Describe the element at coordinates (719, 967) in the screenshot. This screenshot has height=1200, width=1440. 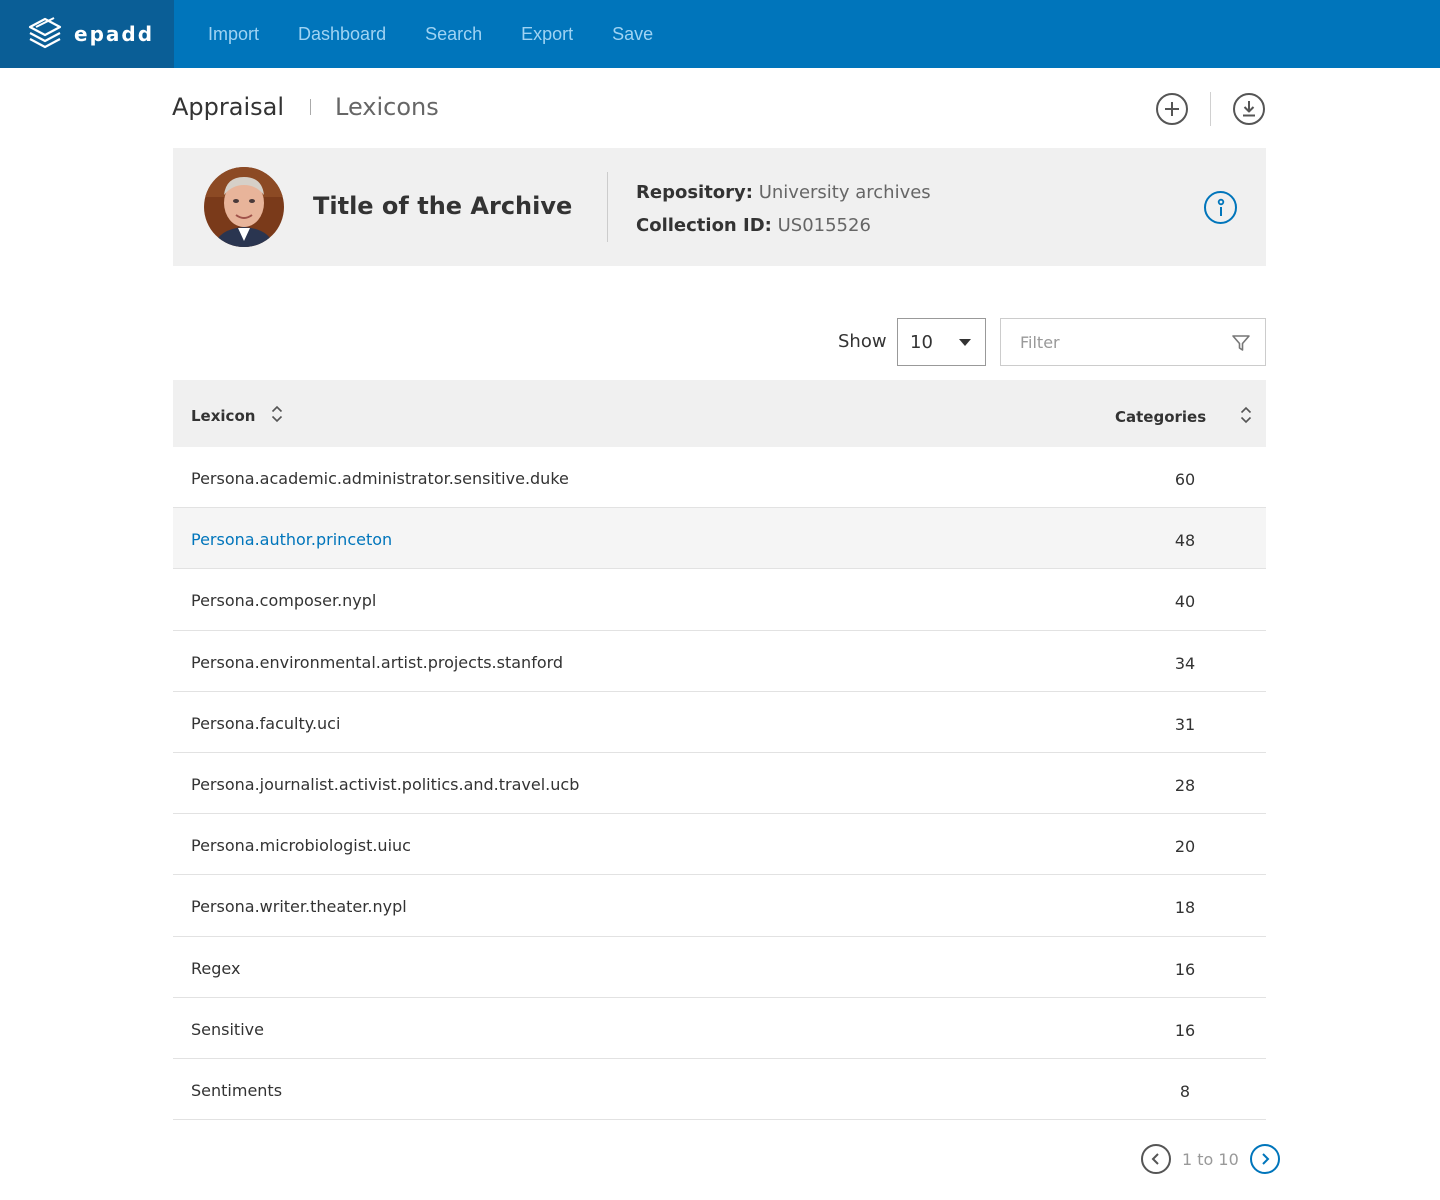
I see `table-row: Regex 16` at that location.